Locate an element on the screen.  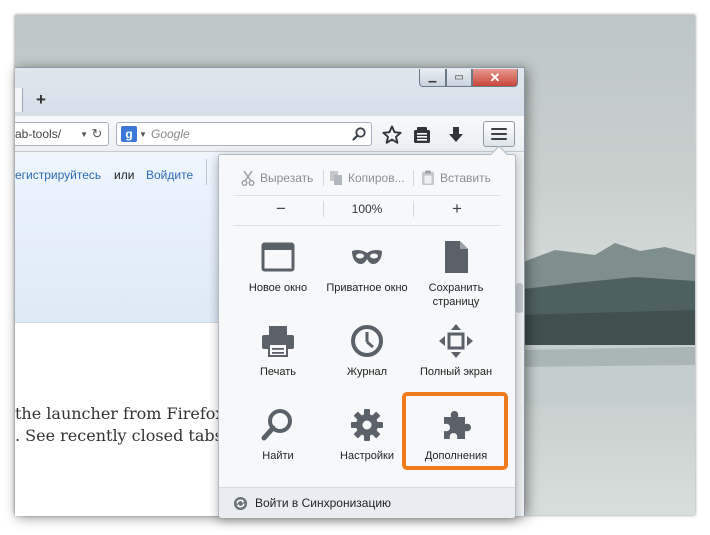
downloads-icon is located at coordinates (456, 135).